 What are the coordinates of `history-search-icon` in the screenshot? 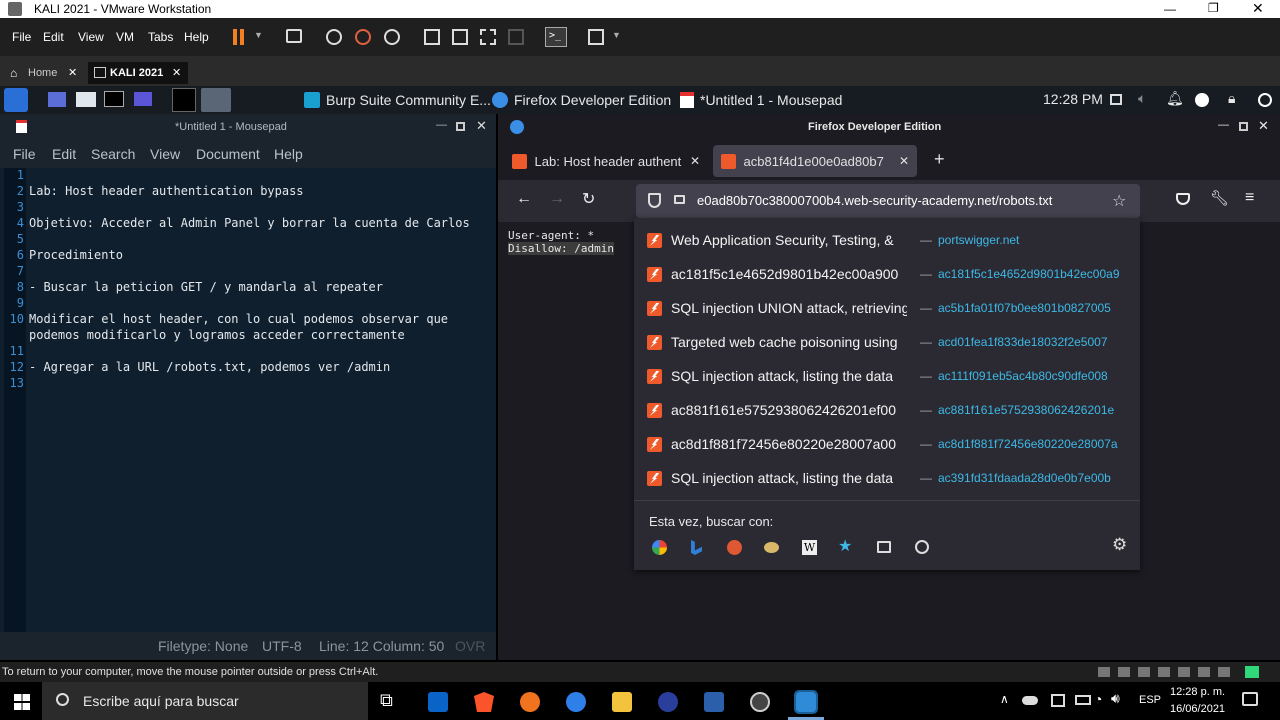 It's located at (922, 547).